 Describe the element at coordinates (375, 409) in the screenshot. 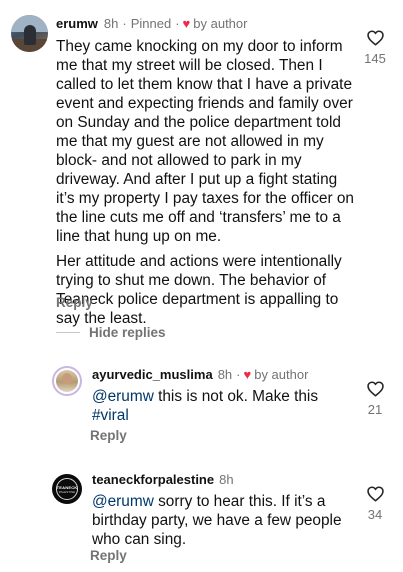

I see `like-count: 21` at that location.